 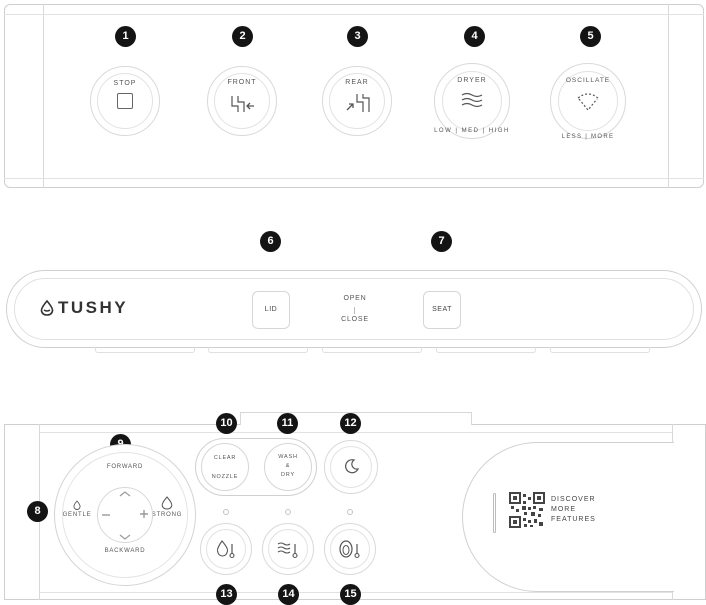 I want to click on oscillate-level-label: LESS | MORE, so click(x=588, y=137).